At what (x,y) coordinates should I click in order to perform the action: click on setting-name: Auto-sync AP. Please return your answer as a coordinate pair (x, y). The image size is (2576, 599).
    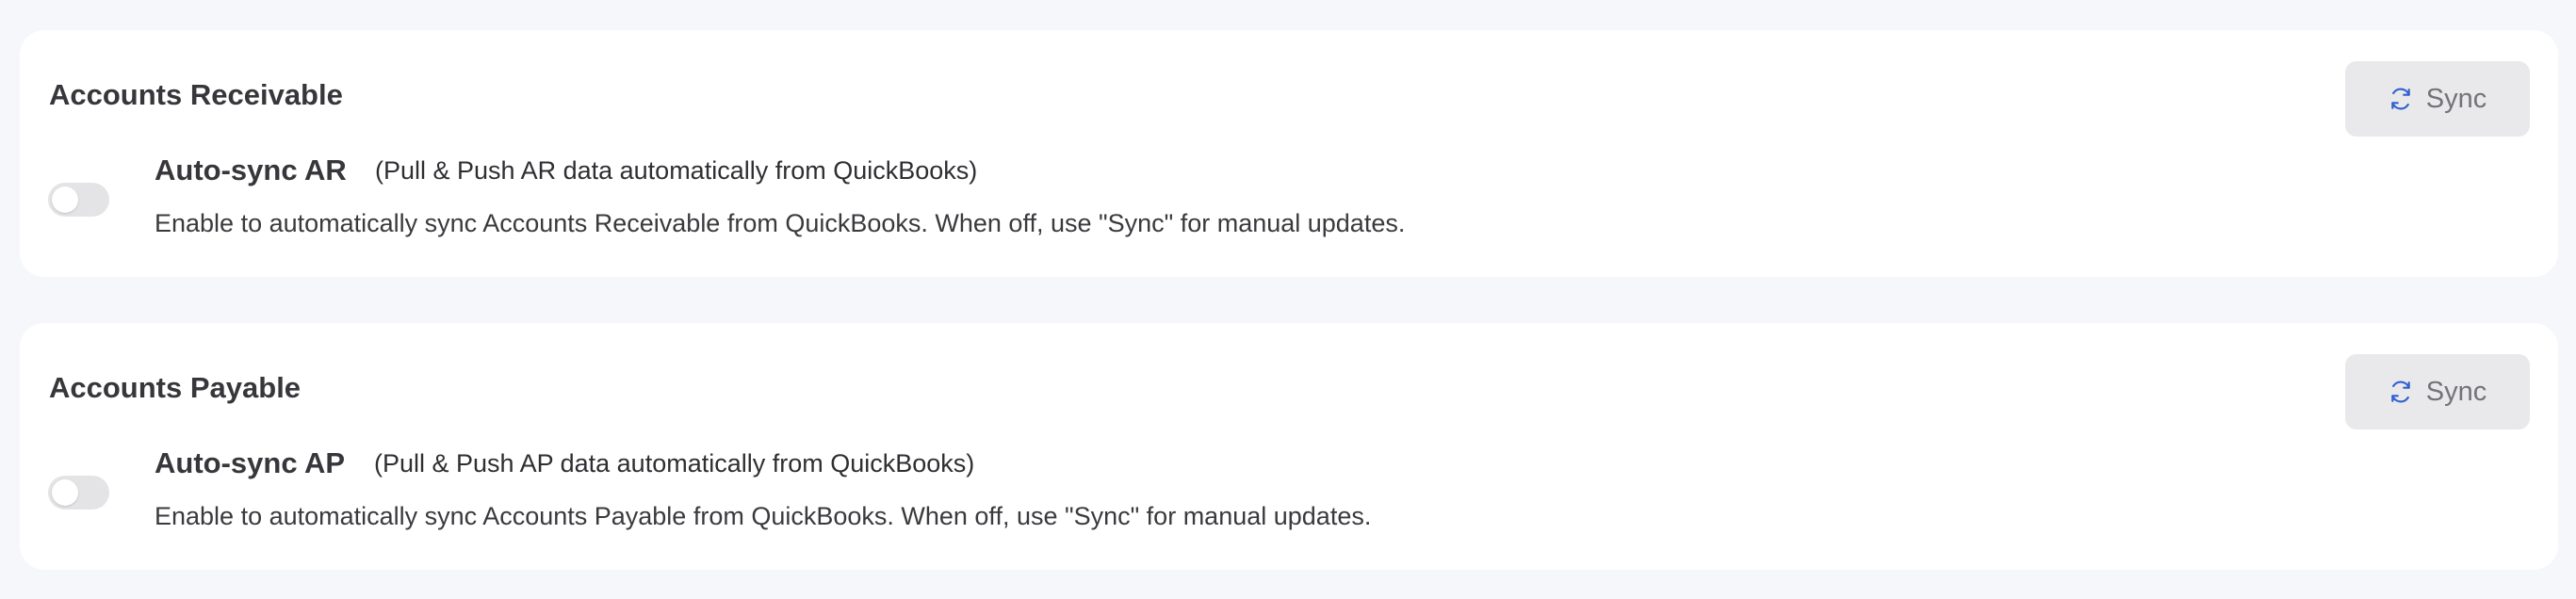
    Looking at the image, I should click on (250, 462).